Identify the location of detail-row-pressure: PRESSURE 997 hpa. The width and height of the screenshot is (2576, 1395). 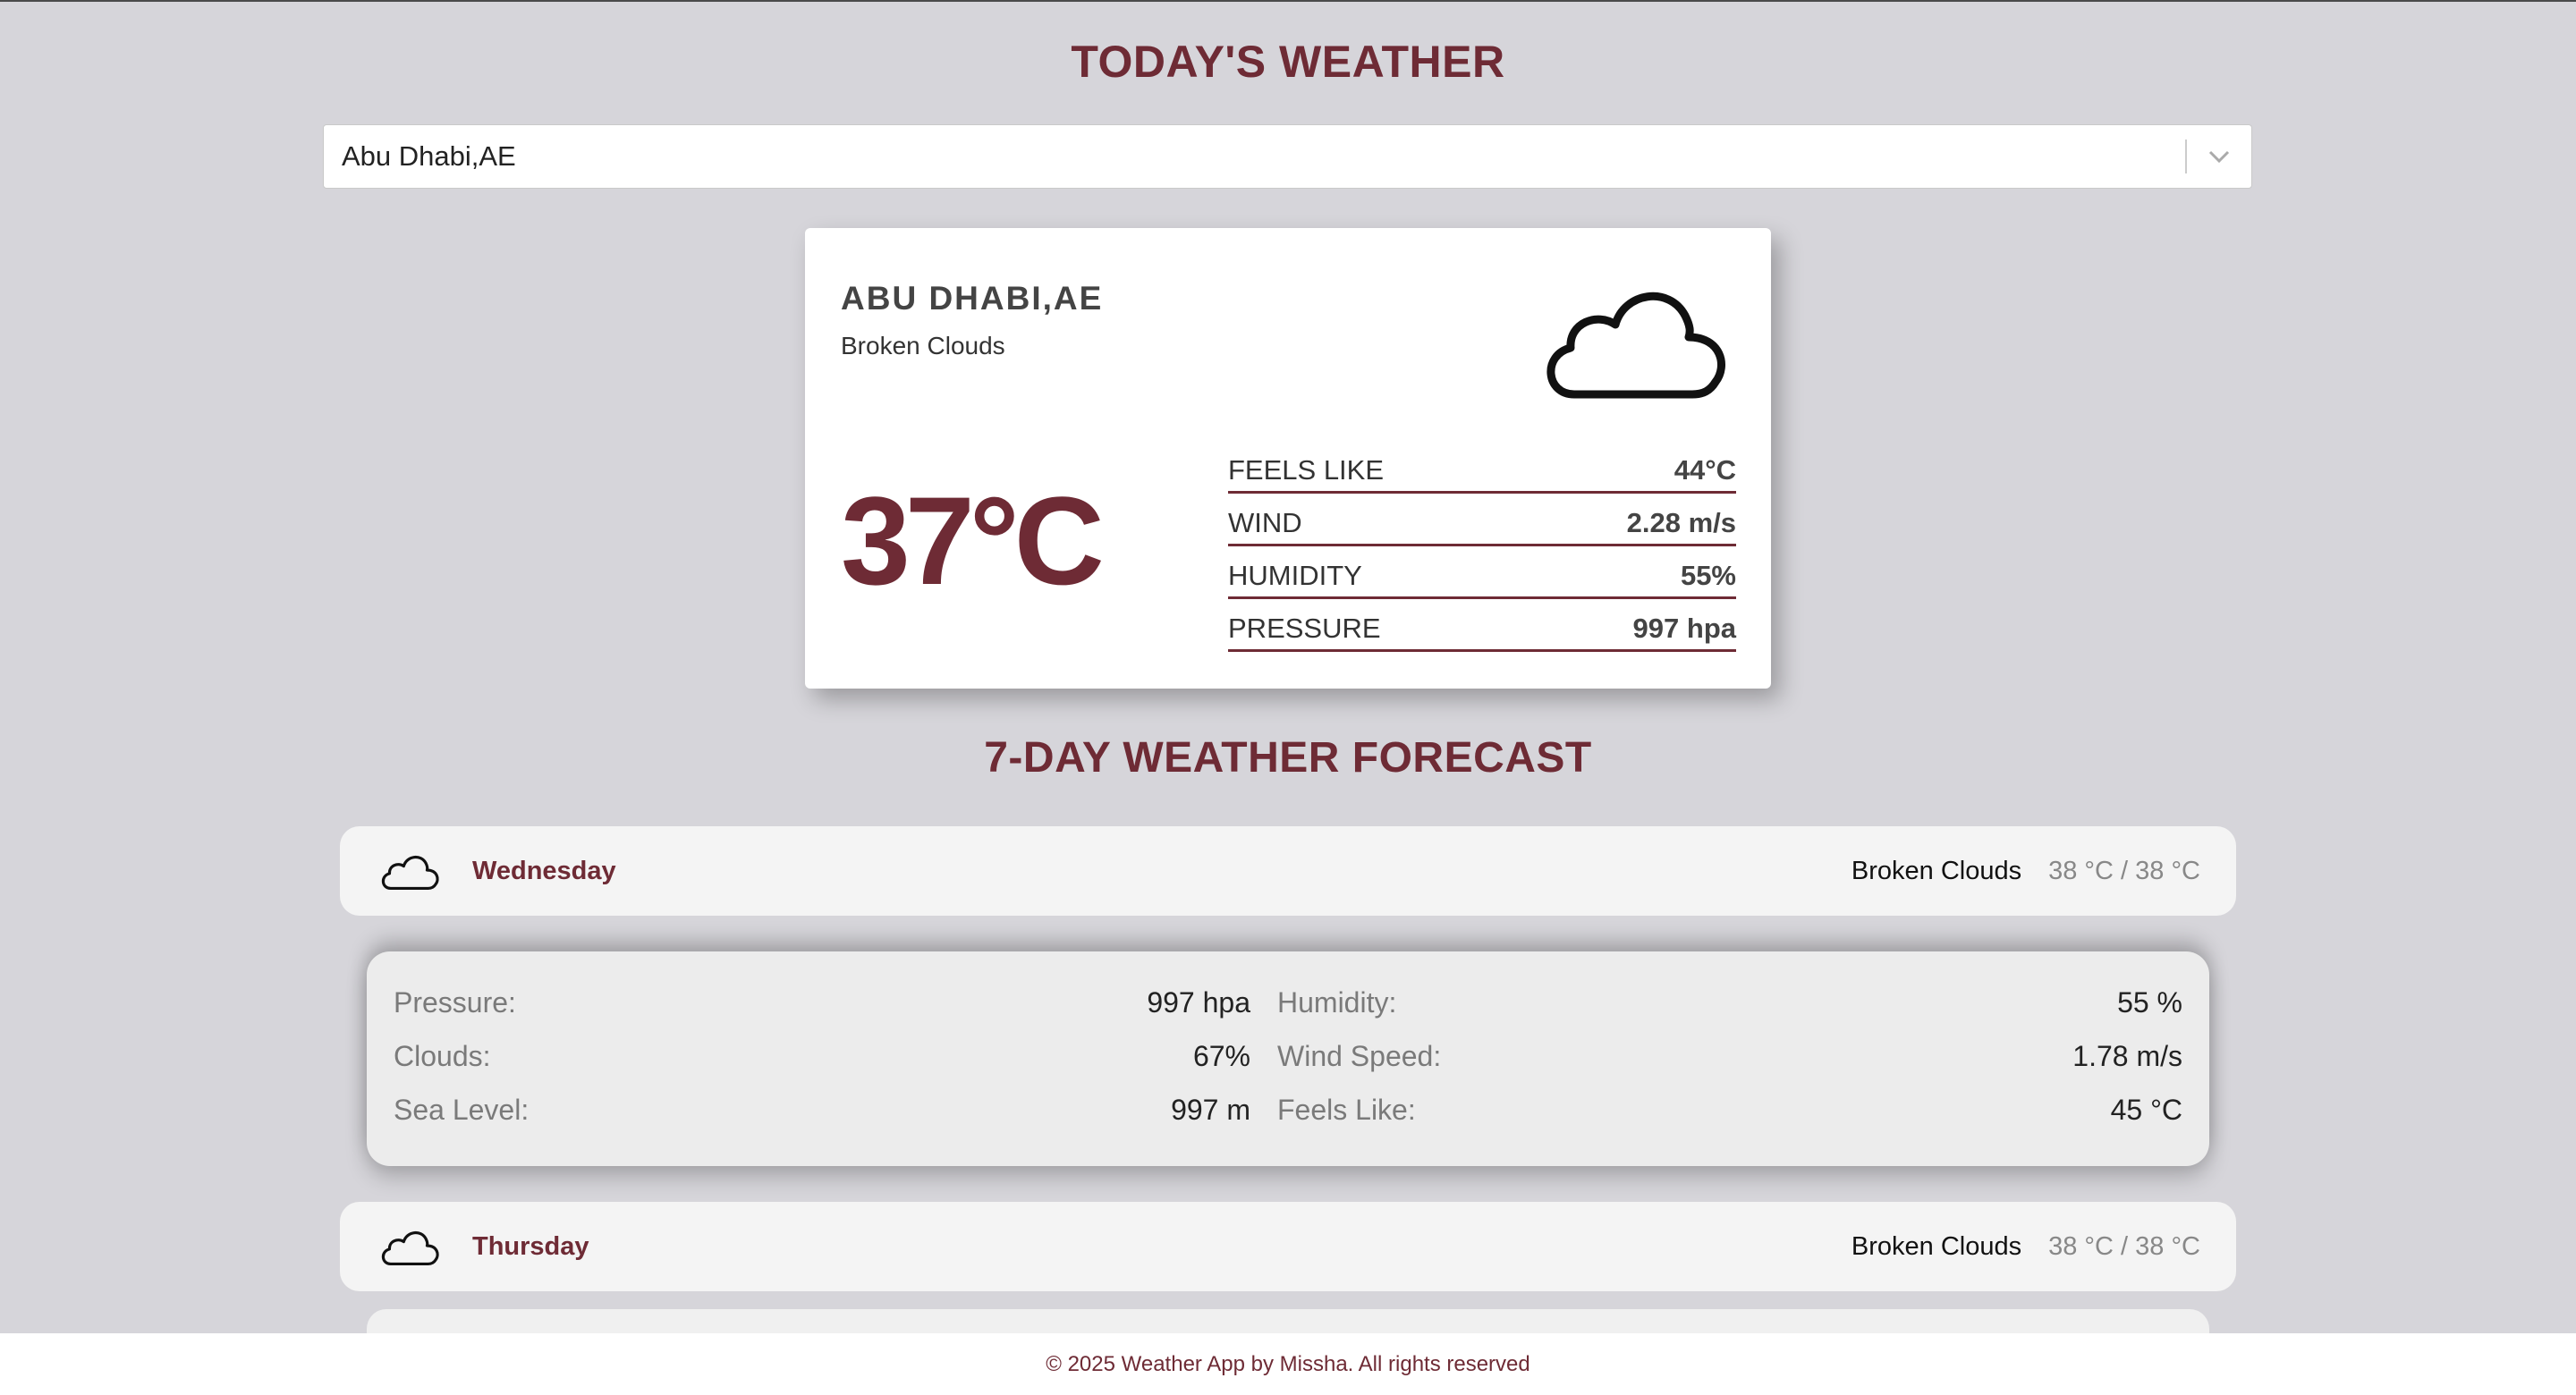
(1482, 626).